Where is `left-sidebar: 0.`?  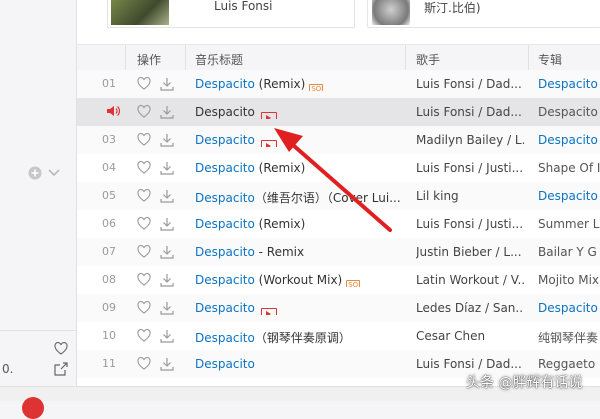 left-sidebar: 0. is located at coordinates (38, 200).